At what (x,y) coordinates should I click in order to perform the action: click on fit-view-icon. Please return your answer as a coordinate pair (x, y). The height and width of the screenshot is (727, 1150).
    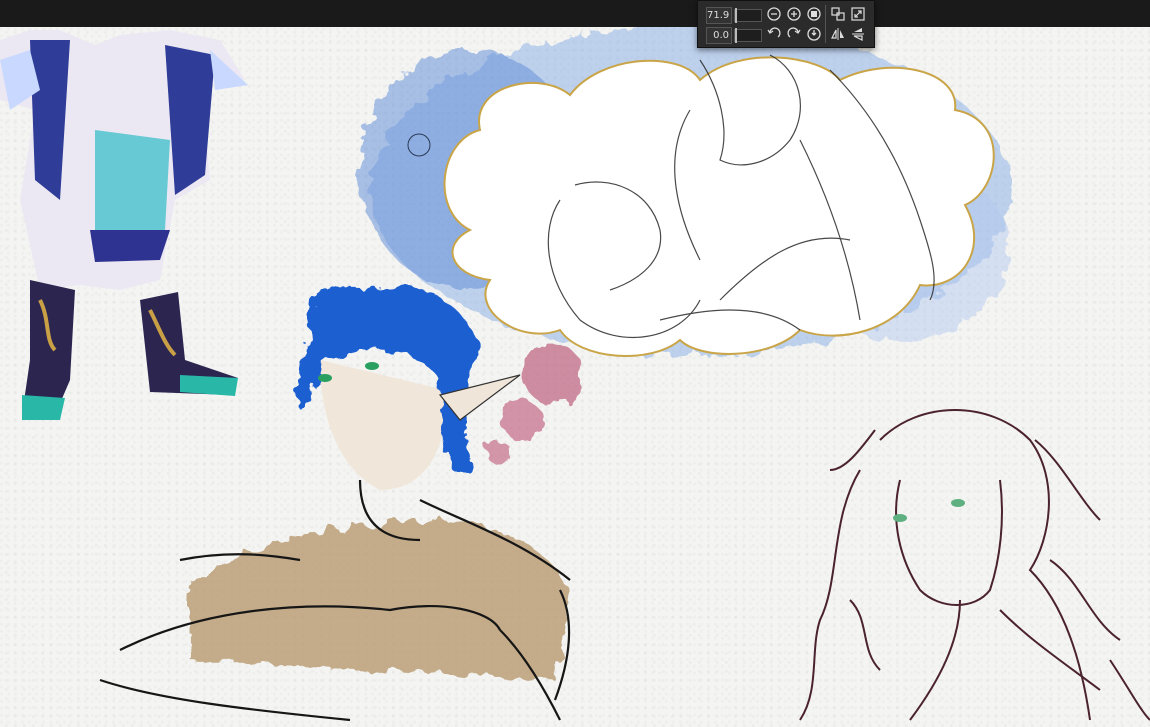
    Looking at the image, I should click on (814, 14).